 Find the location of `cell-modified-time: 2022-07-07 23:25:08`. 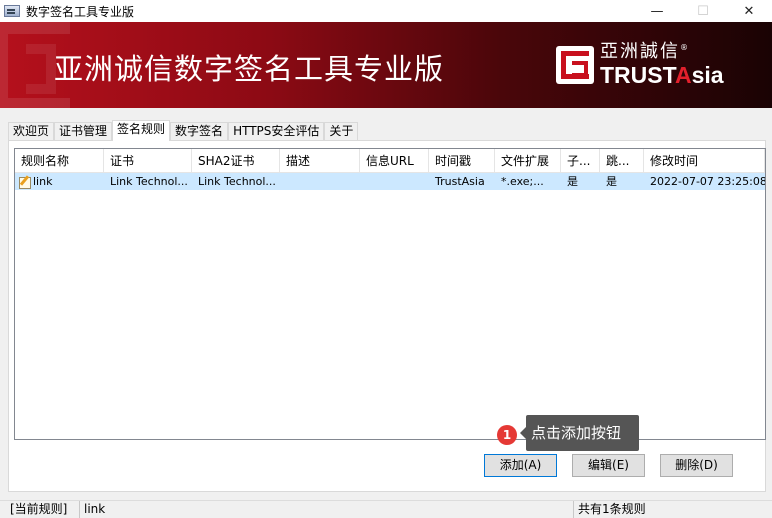

cell-modified-time: 2022-07-07 23:25:08 is located at coordinates (707, 181).